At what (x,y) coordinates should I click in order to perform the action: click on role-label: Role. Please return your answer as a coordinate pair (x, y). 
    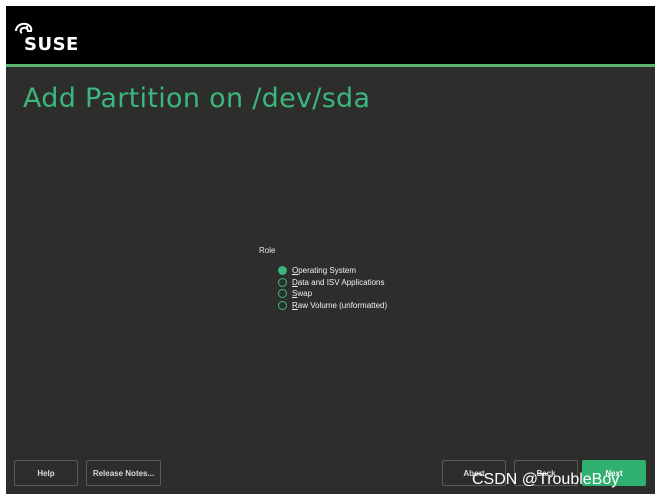
    Looking at the image, I should click on (267, 250).